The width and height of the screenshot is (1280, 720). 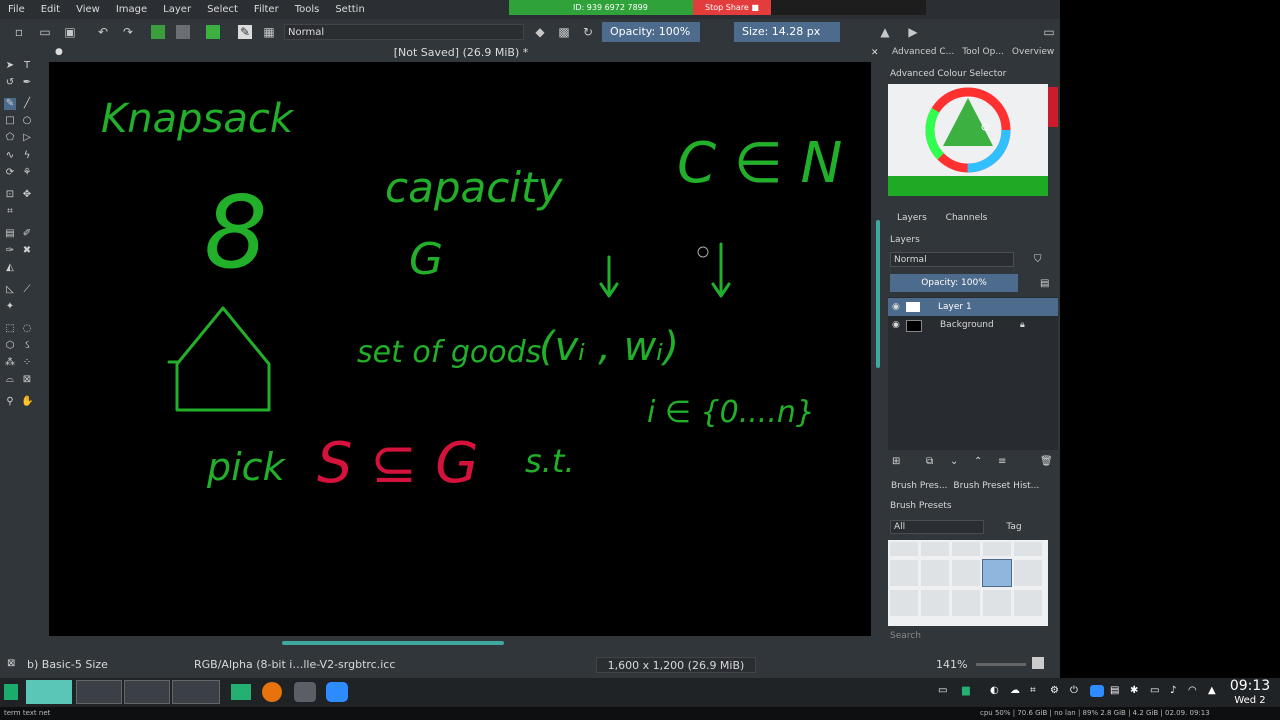 What do you see at coordinates (45, 32) in the screenshot?
I see `open-folder-icon: ▭` at bounding box center [45, 32].